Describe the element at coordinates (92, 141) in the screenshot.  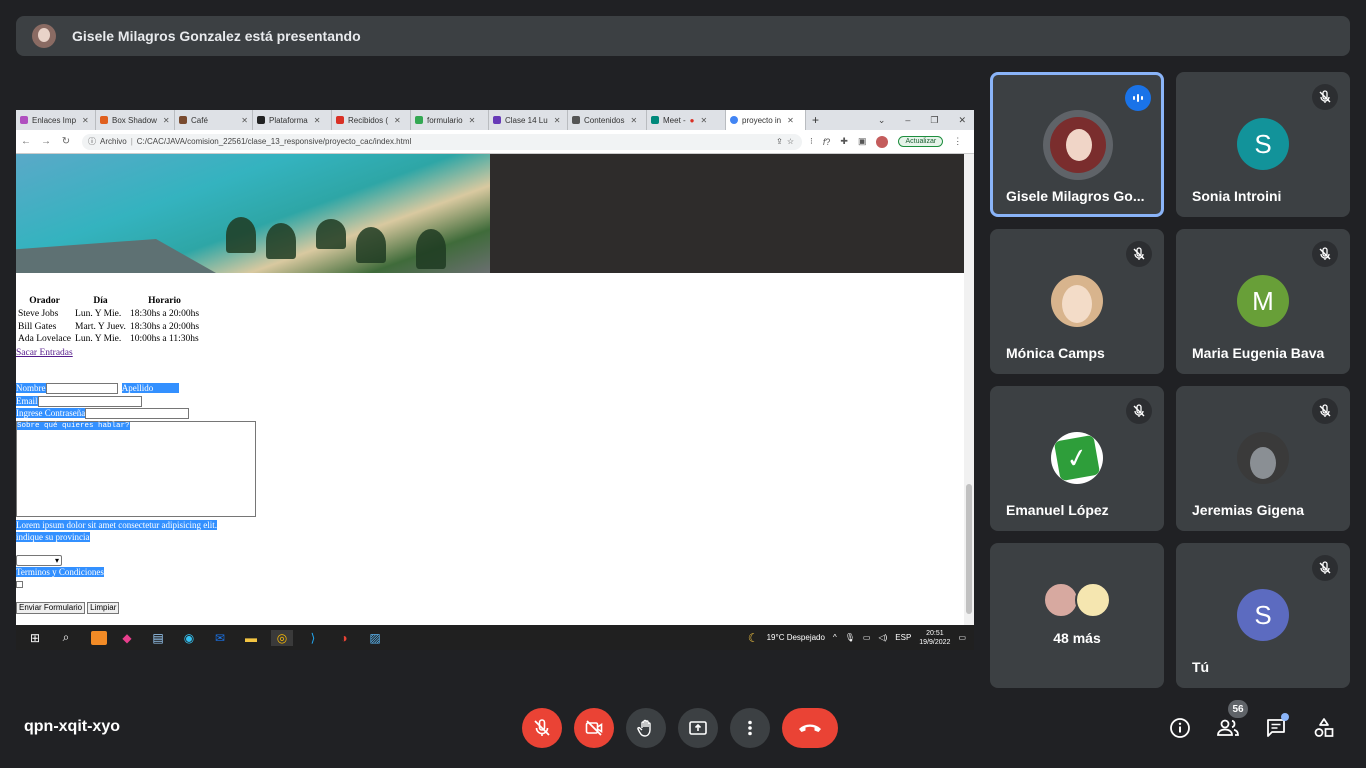
I see `info-icon: ⓘ` at that location.